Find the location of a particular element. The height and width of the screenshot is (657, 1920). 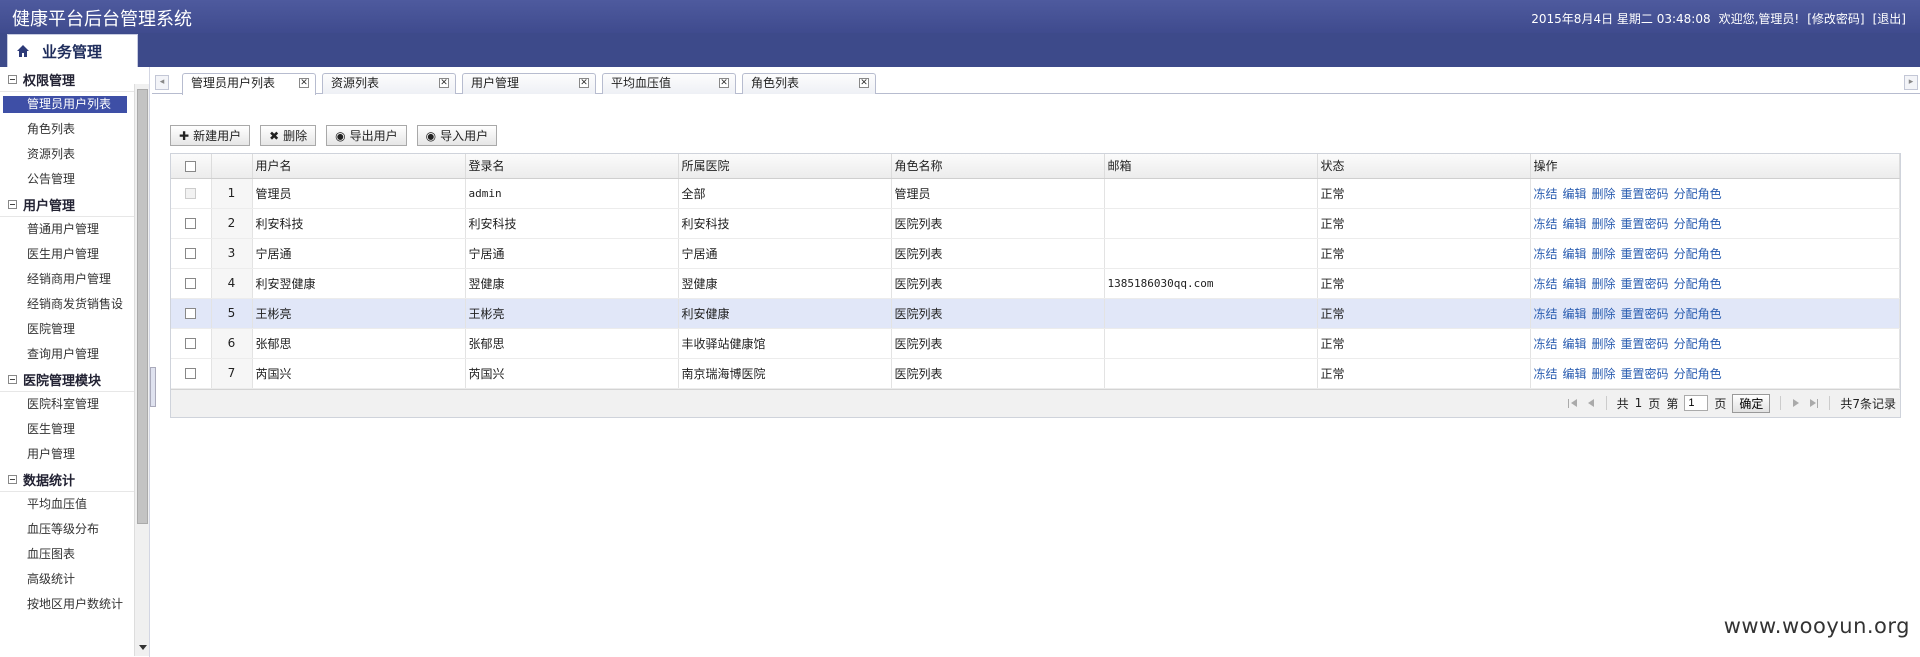

sidebar-item-dealer-shipping: 经销商发货销售设 is located at coordinates (74, 304).